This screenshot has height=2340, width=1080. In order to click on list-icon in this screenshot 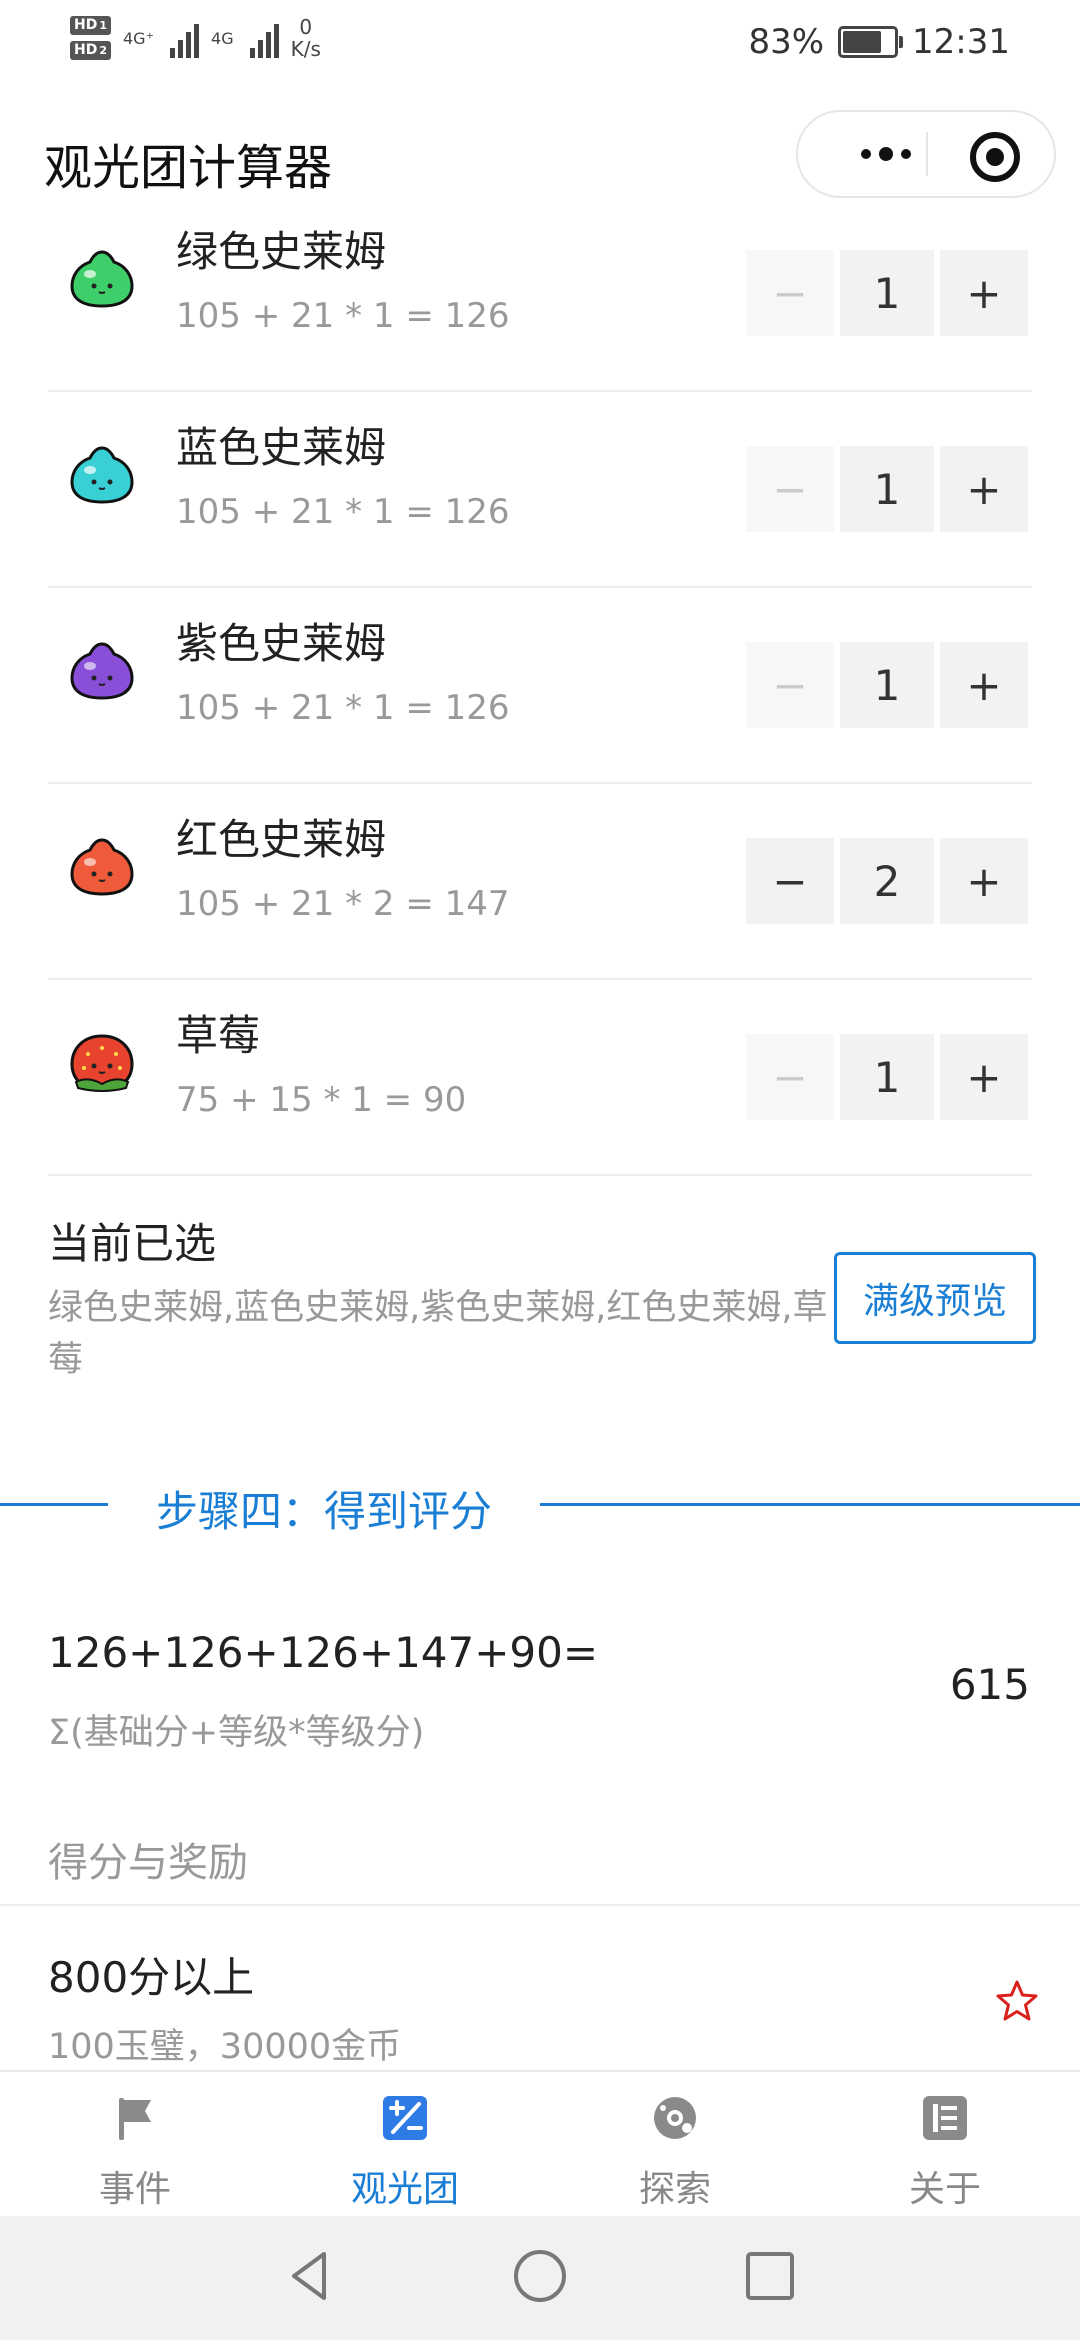, I will do `click(945, 2118)`.